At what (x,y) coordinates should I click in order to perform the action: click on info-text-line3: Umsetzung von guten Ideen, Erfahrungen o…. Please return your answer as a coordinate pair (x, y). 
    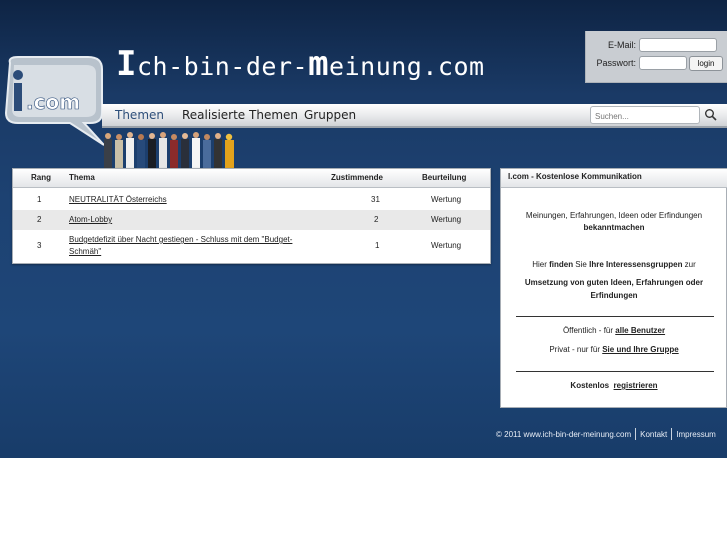
    Looking at the image, I should click on (614, 289).